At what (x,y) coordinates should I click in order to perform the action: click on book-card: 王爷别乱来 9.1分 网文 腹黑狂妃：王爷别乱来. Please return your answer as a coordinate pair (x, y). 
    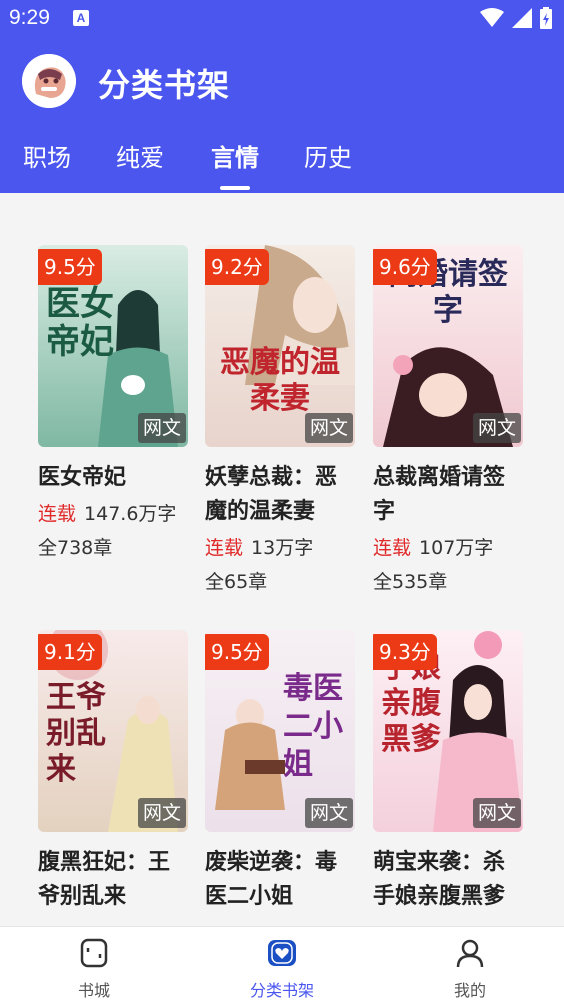
    Looking at the image, I should click on (113, 772).